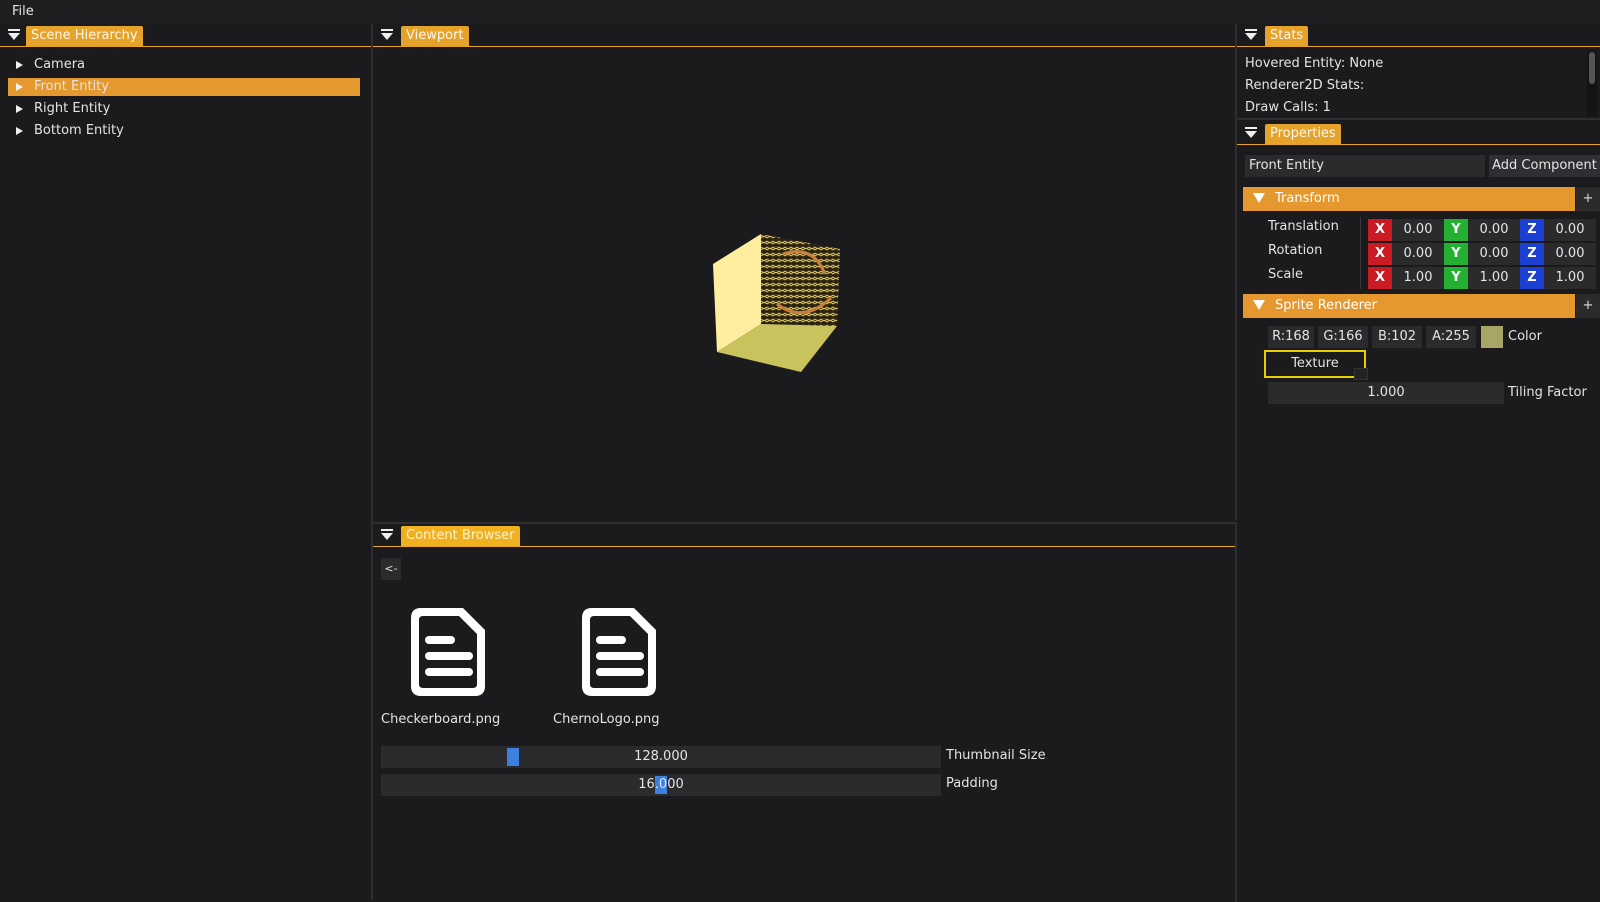 Image resolution: width=1600 pixels, height=902 pixels. I want to click on translation-z-button: Z, so click(1532, 230).